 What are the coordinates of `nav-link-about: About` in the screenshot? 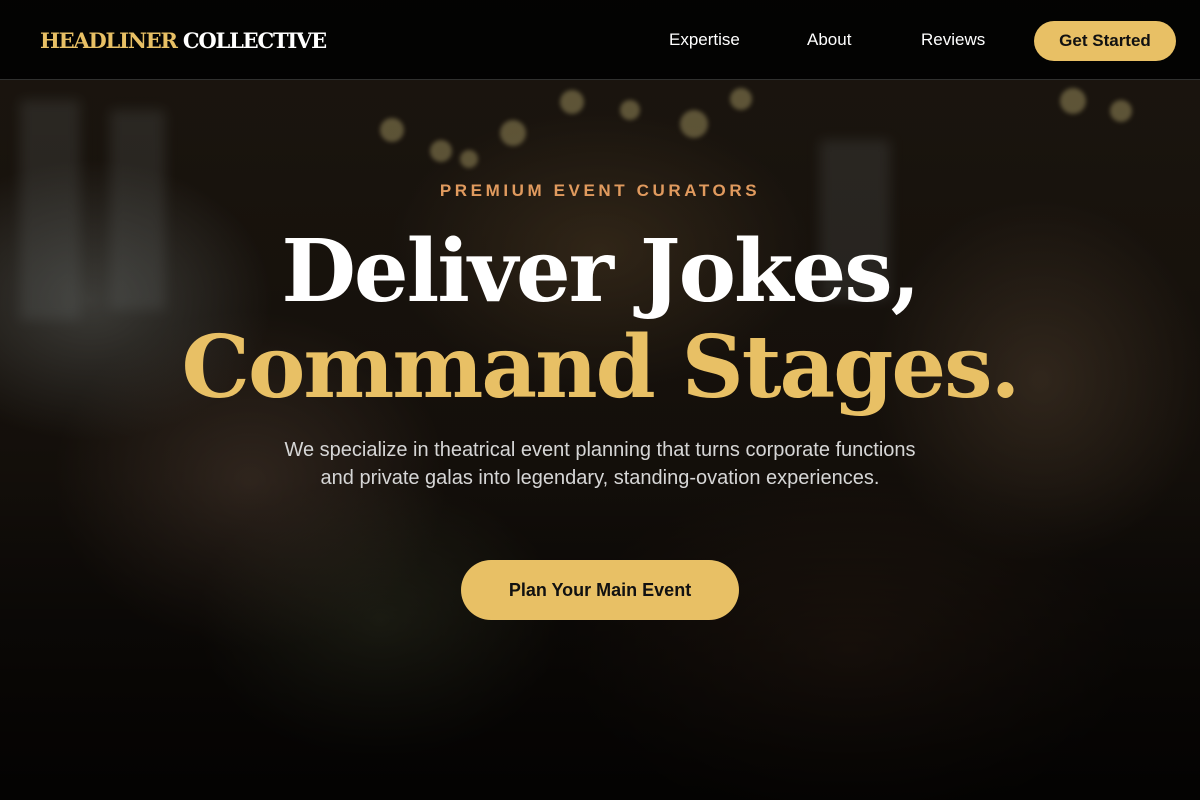 It's located at (829, 40).